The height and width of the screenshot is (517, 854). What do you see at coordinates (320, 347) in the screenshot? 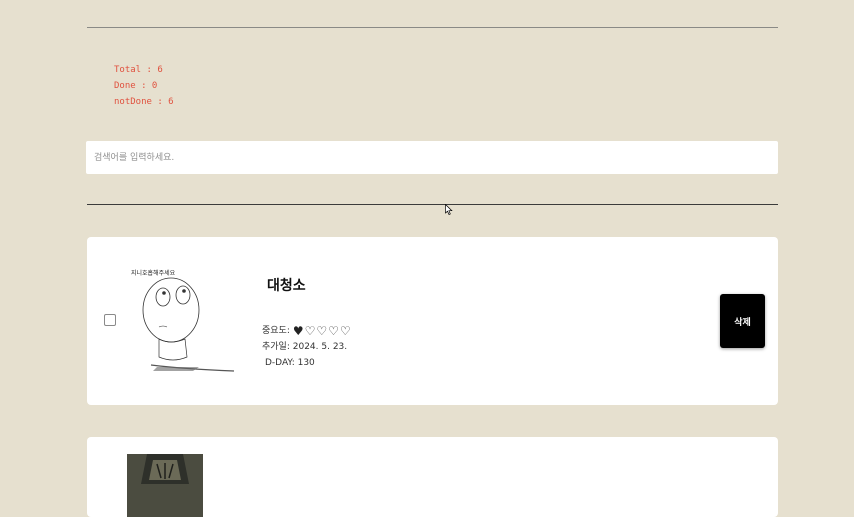
I see `added-date: 2024. 5. 23.` at bounding box center [320, 347].